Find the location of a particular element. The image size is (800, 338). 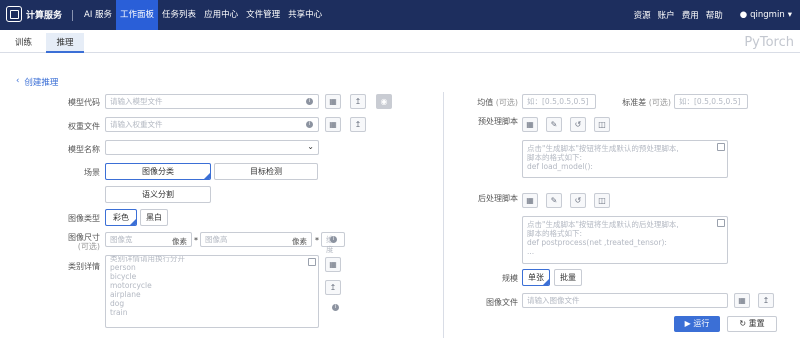

scene-option-classification: 图像分类 is located at coordinates (158, 171).